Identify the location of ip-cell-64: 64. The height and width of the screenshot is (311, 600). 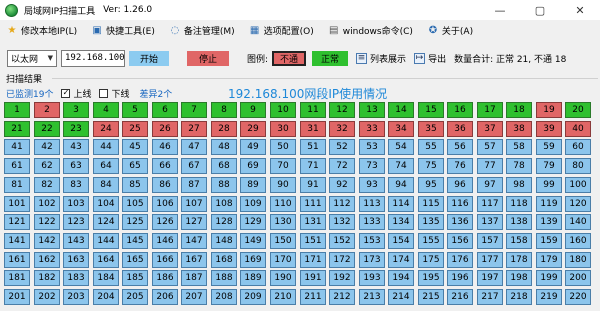
(106, 166).